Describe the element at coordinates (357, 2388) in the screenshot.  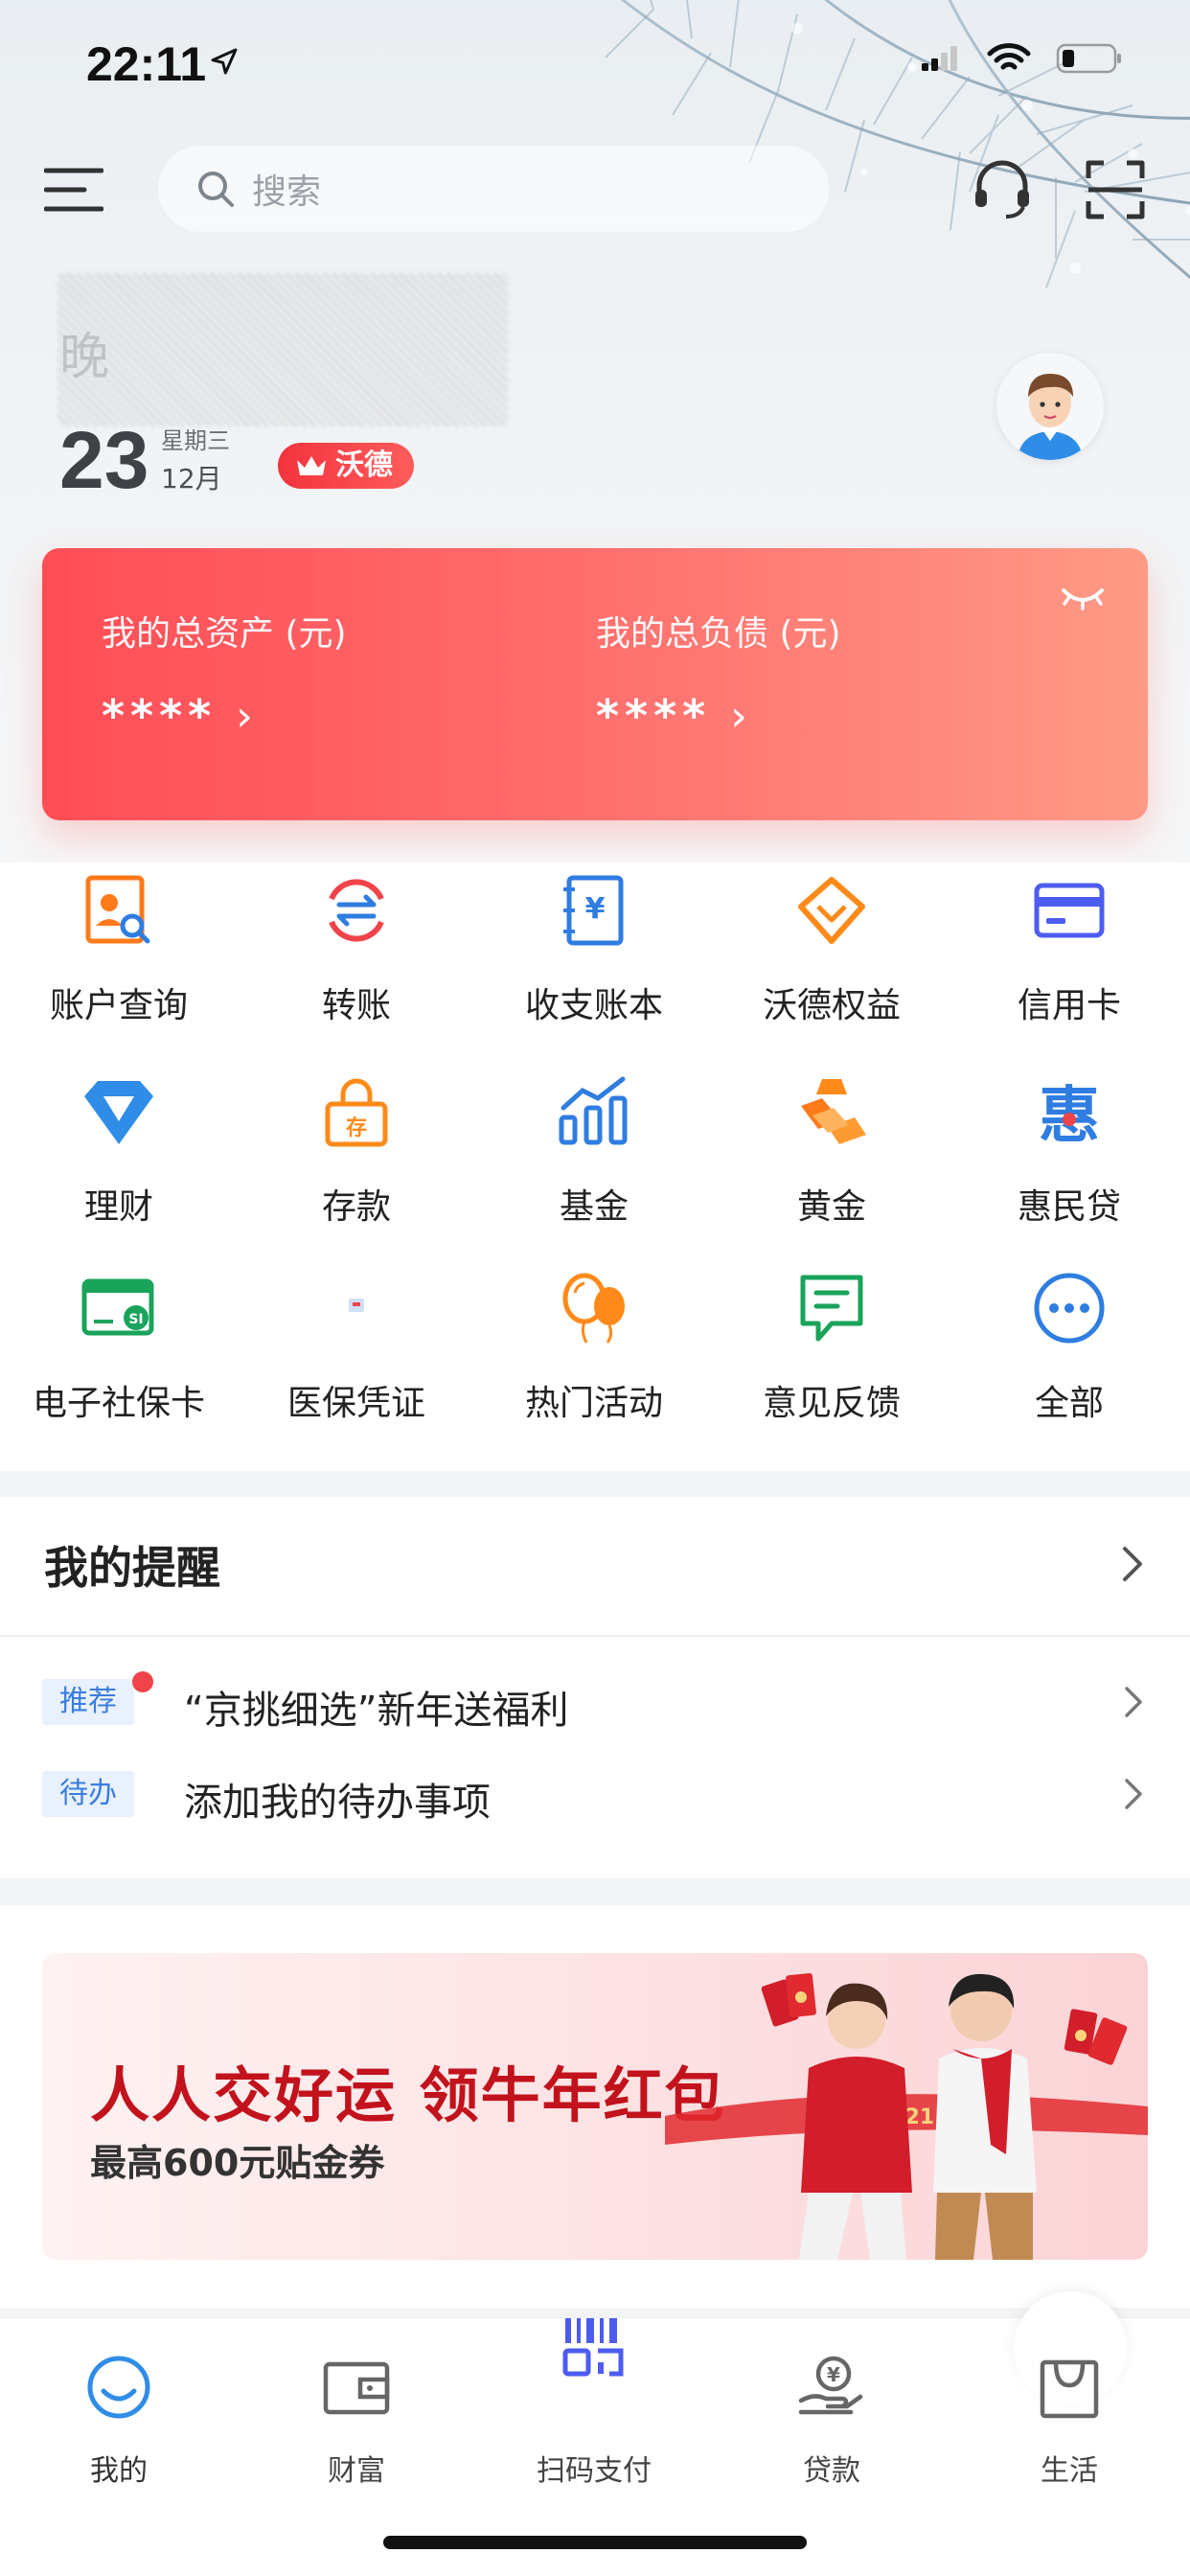
I see `wallet-icon` at that location.